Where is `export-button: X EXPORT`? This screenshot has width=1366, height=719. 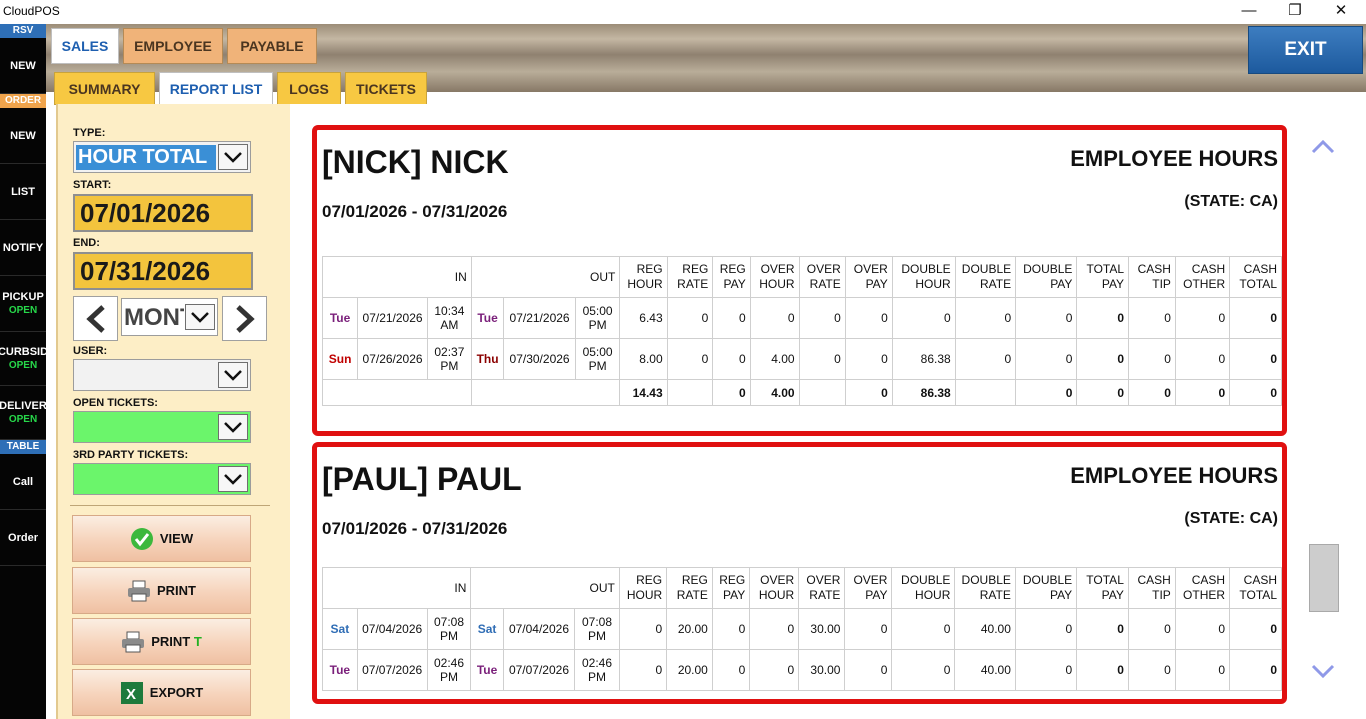 export-button: X EXPORT is located at coordinates (161, 692).